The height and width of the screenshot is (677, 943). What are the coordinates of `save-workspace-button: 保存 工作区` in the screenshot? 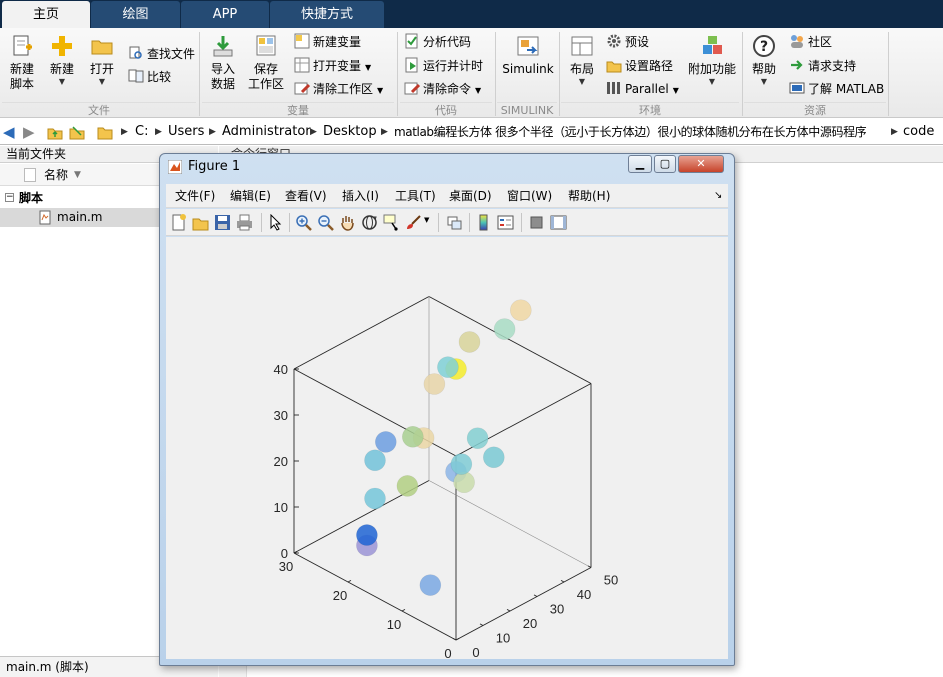 It's located at (266, 63).